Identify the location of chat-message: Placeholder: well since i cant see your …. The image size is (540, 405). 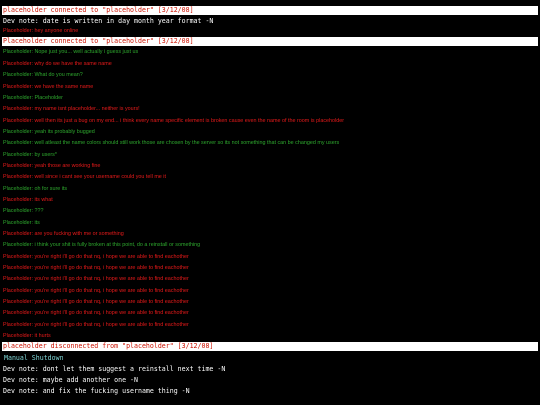
(84, 177).